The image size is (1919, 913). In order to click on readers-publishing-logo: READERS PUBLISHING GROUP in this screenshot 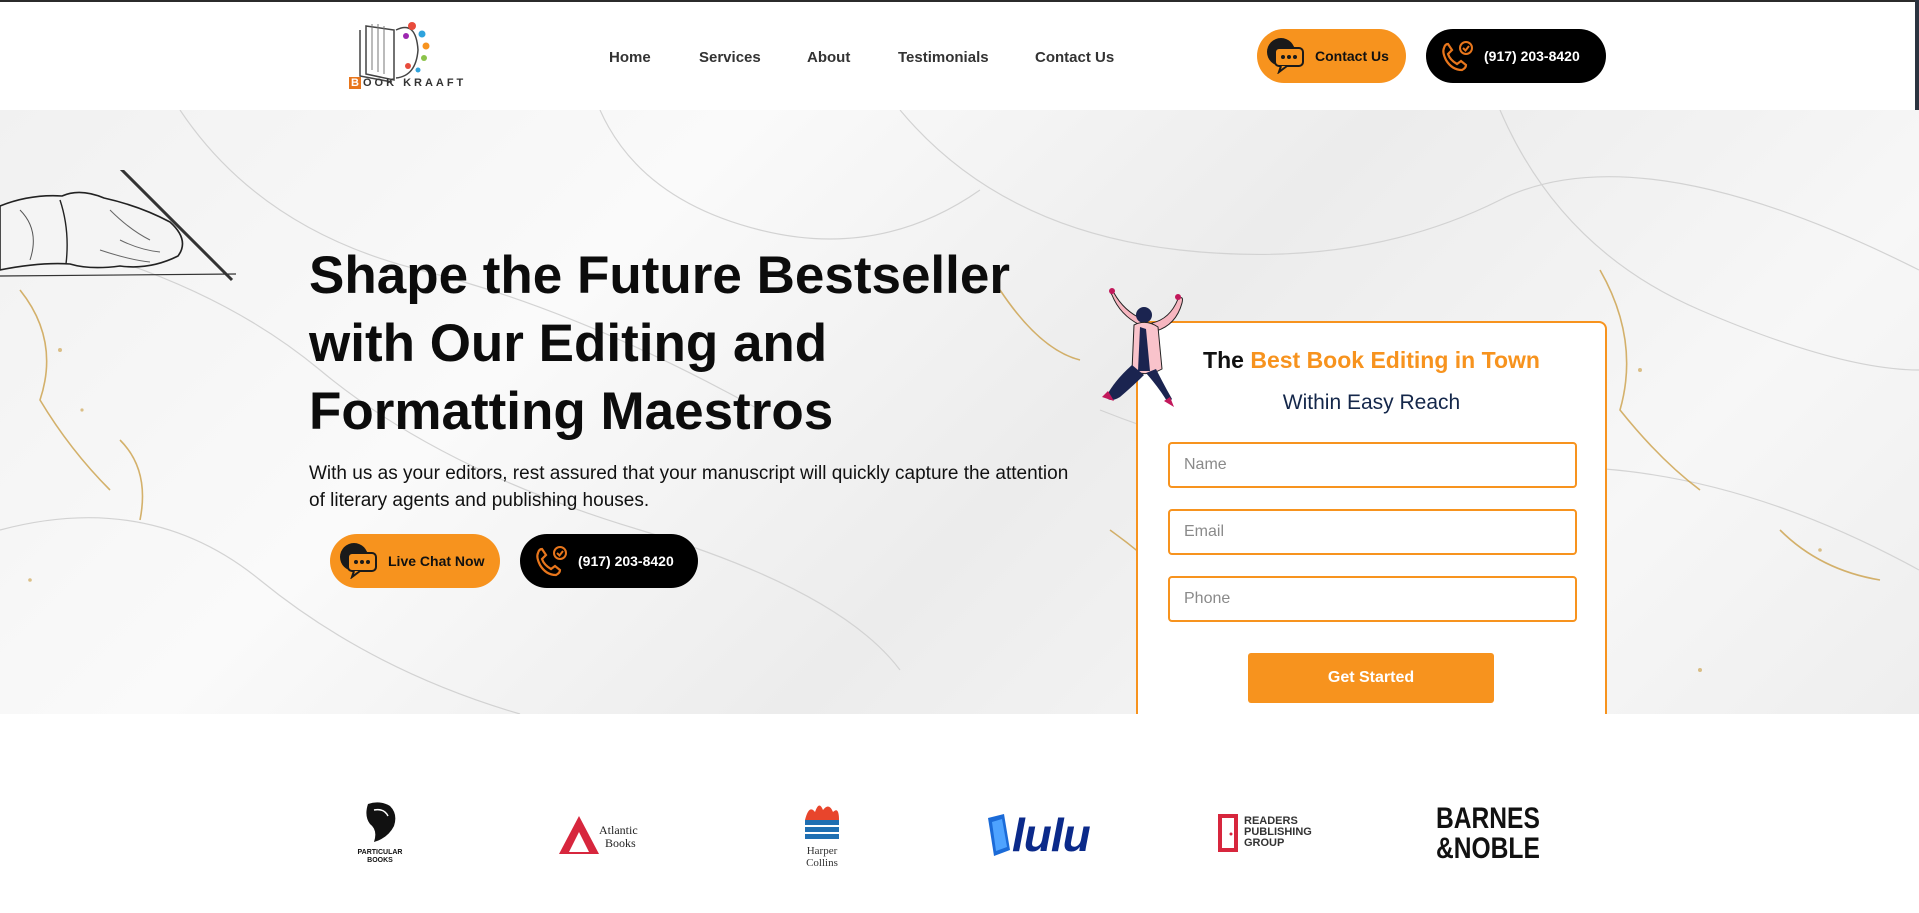, I will do `click(1266, 834)`.